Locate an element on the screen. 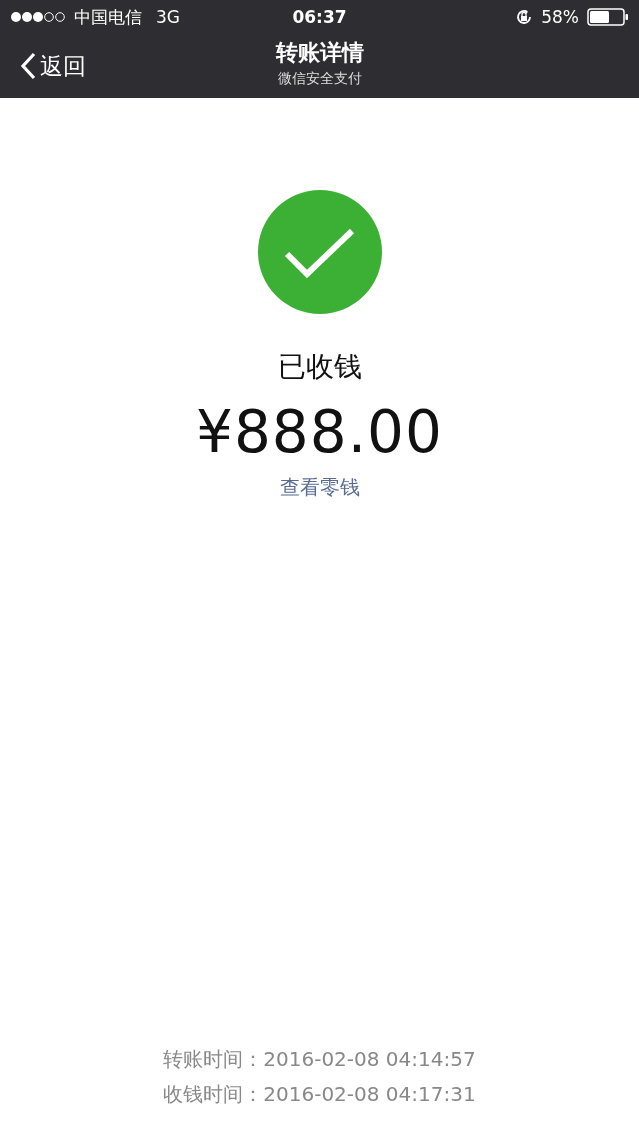 The width and height of the screenshot is (639, 1134). page-subtitle: 微信安全支付 is located at coordinates (319, 79).